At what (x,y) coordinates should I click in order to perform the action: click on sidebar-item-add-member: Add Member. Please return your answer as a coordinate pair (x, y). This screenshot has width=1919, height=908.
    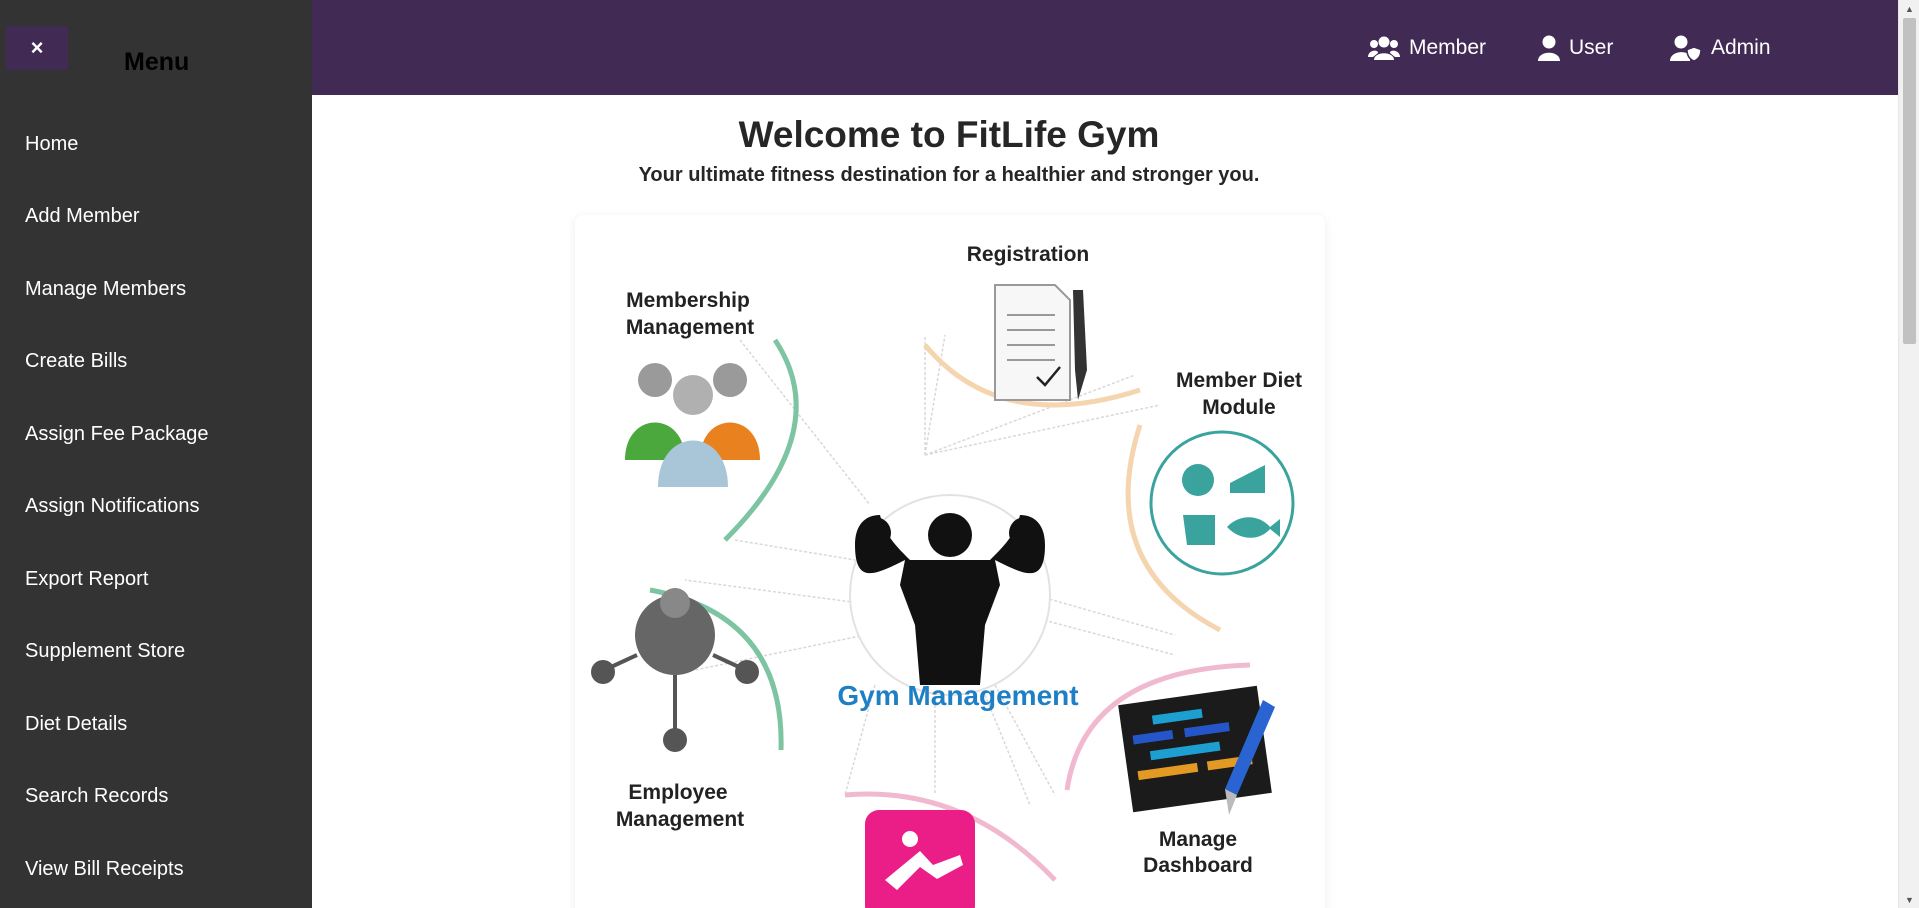
    Looking at the image, I should click on (156, 217).